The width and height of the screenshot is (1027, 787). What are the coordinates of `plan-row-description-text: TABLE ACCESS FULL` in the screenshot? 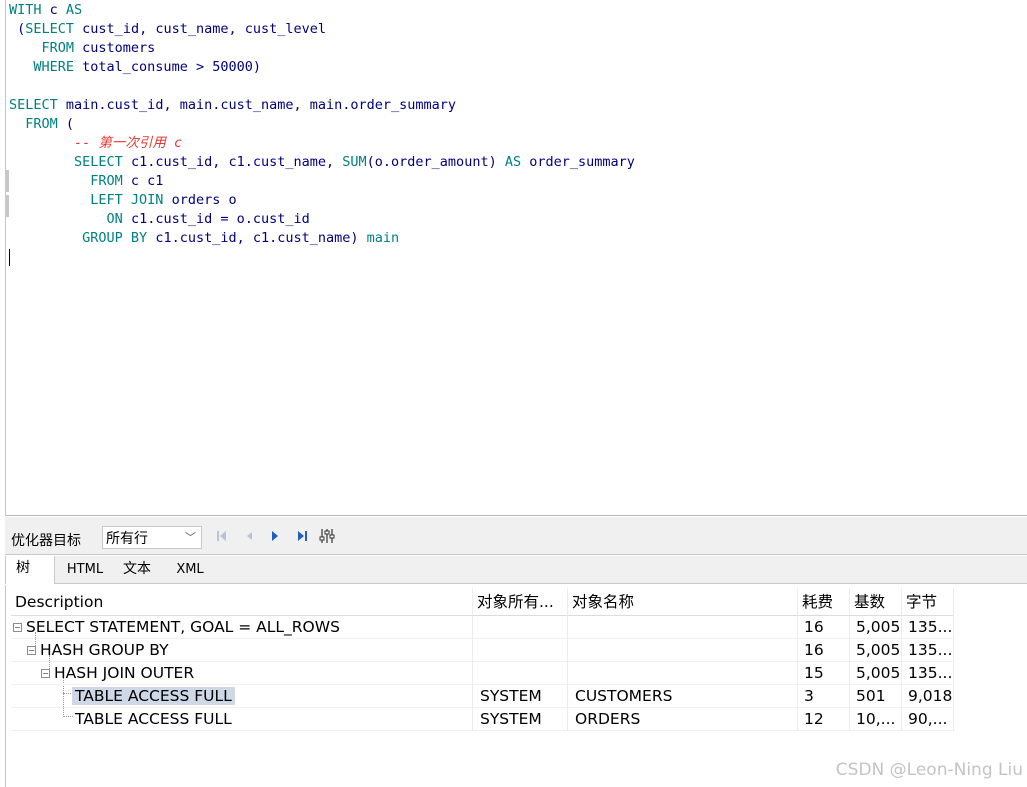 It's located at (153, 696).